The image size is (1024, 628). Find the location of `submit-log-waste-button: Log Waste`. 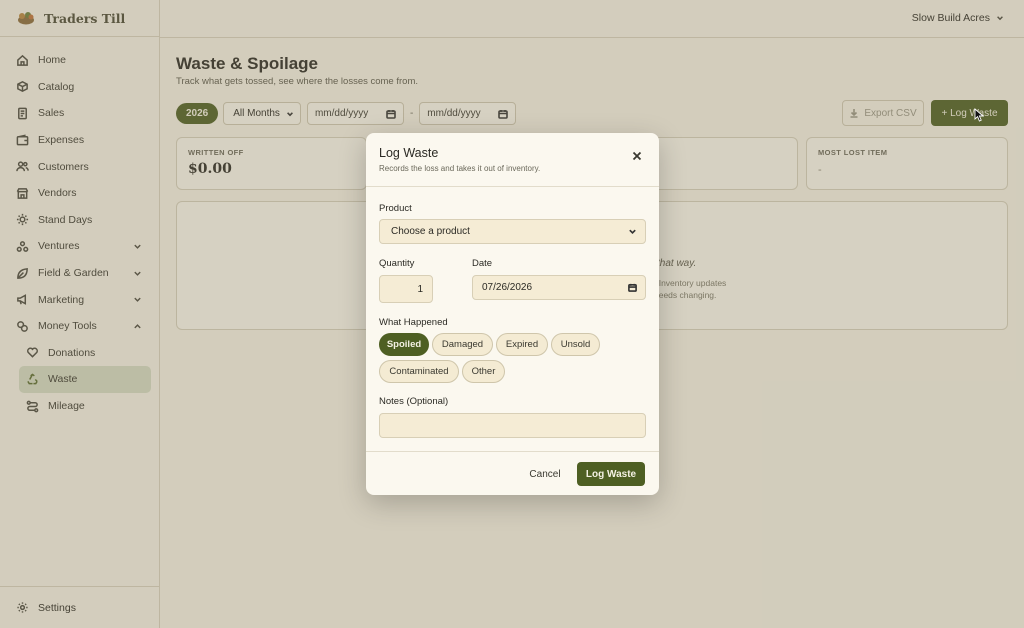

submit-log-waste-button: Log Waste is located at coordinates (611, 474).